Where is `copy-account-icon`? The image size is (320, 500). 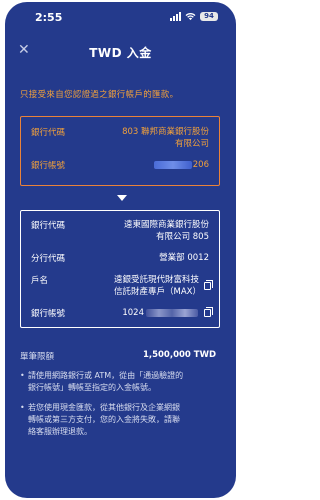
copy-account-icon is located at coordinates (208, 312).